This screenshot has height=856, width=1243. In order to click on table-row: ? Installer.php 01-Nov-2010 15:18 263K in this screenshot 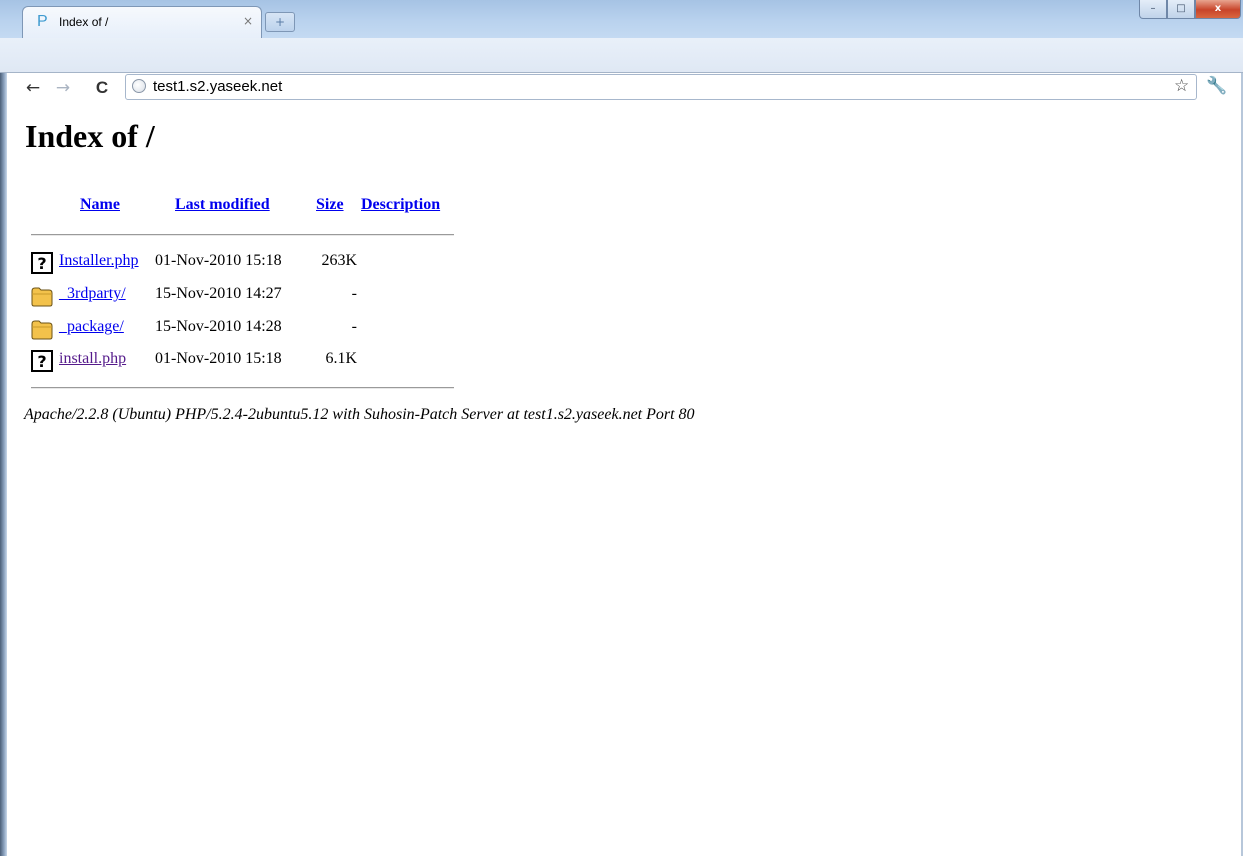, I will do `click(251, 263)`.